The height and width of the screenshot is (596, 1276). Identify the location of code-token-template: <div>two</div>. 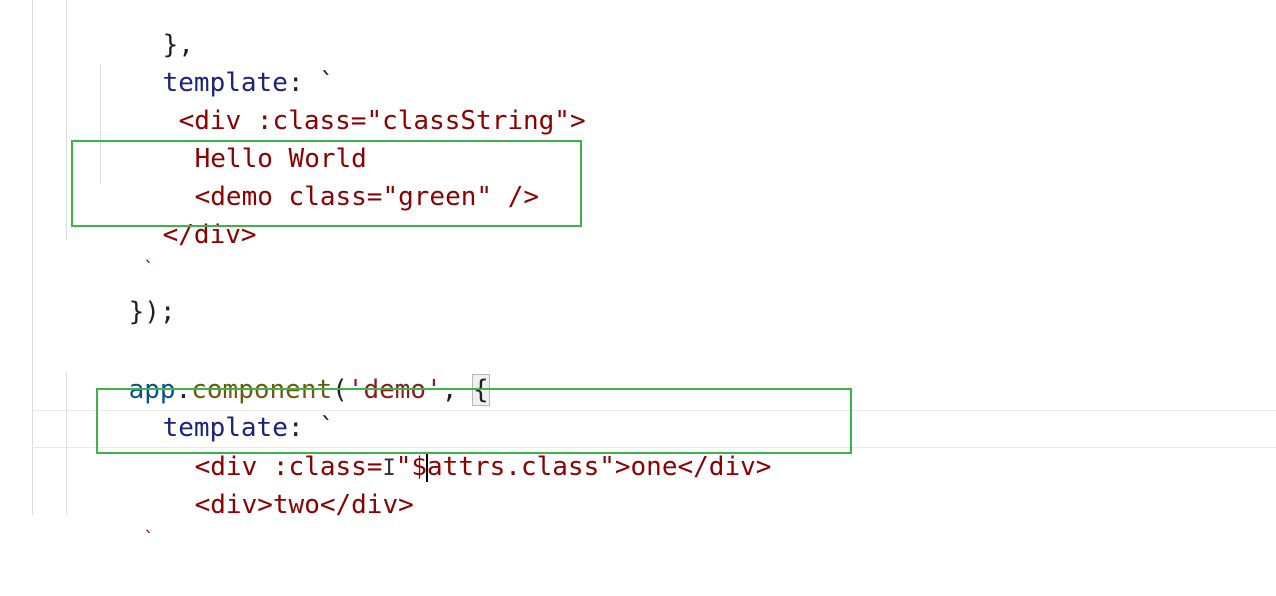
(304, 505).